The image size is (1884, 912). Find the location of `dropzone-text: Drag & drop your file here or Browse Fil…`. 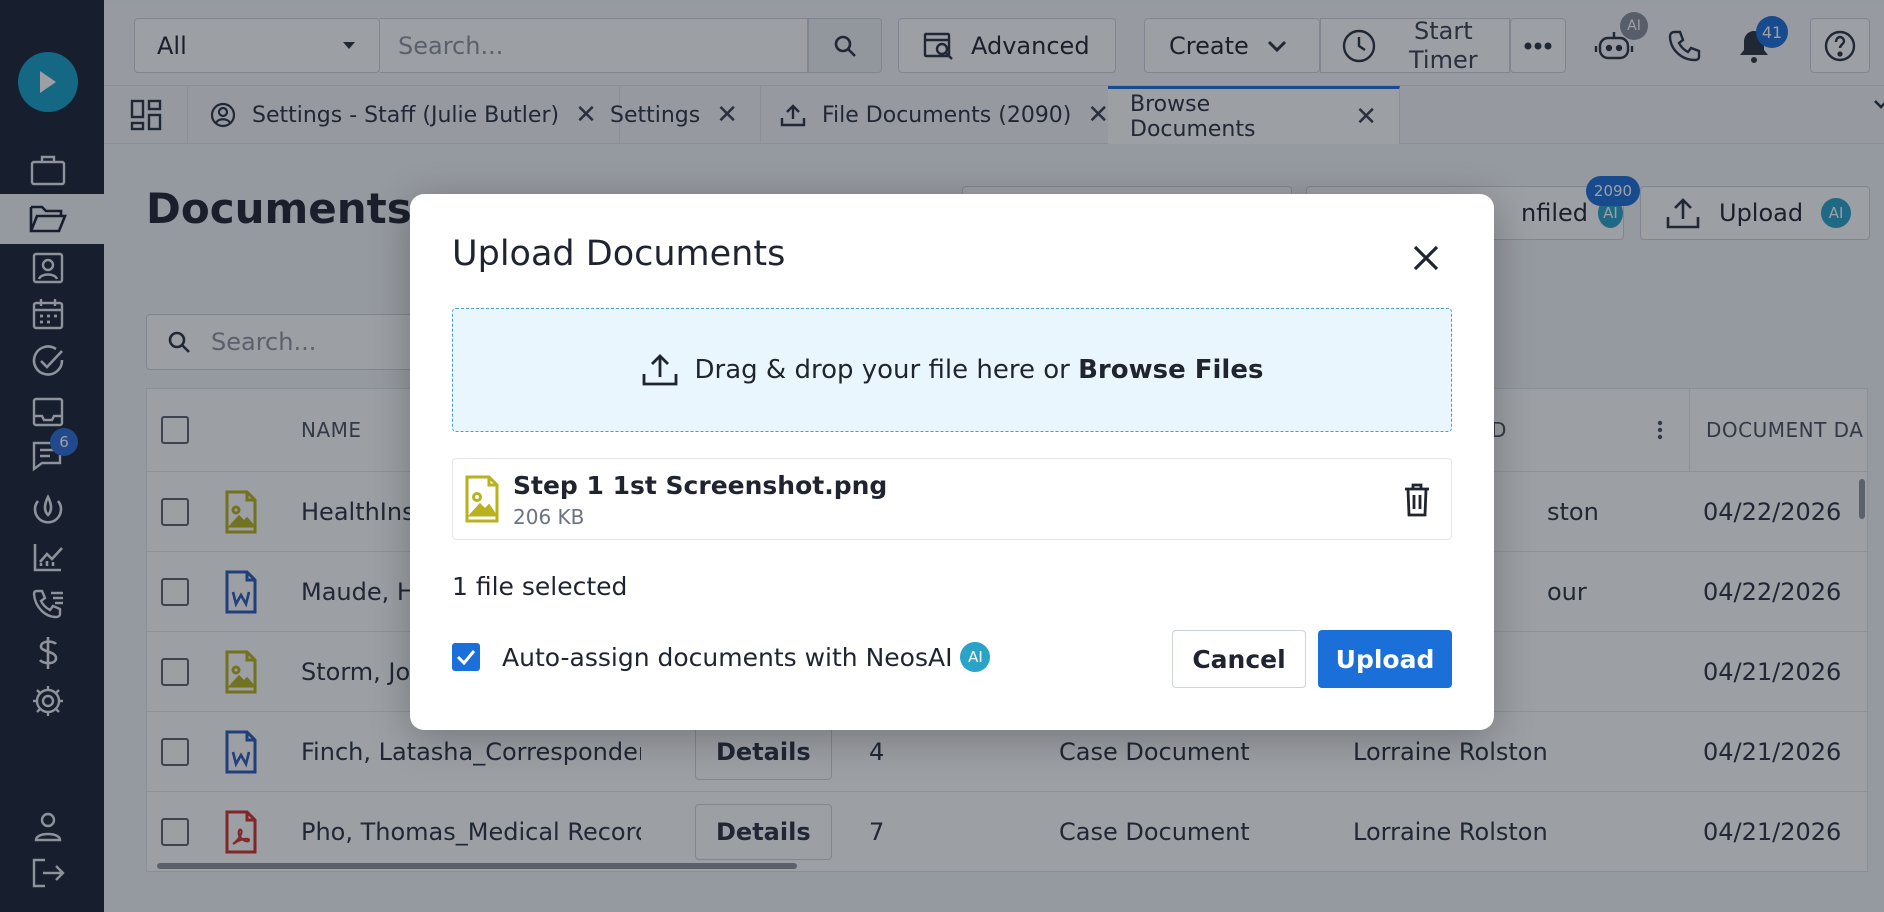

dropzone-text: Drag & drop your file here or Browse Fil… is located at coordinates (979, 370).